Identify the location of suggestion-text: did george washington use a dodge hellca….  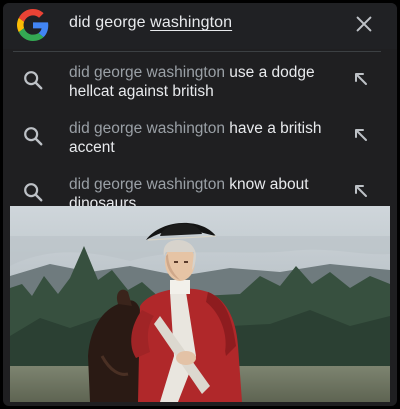
(204, 82).